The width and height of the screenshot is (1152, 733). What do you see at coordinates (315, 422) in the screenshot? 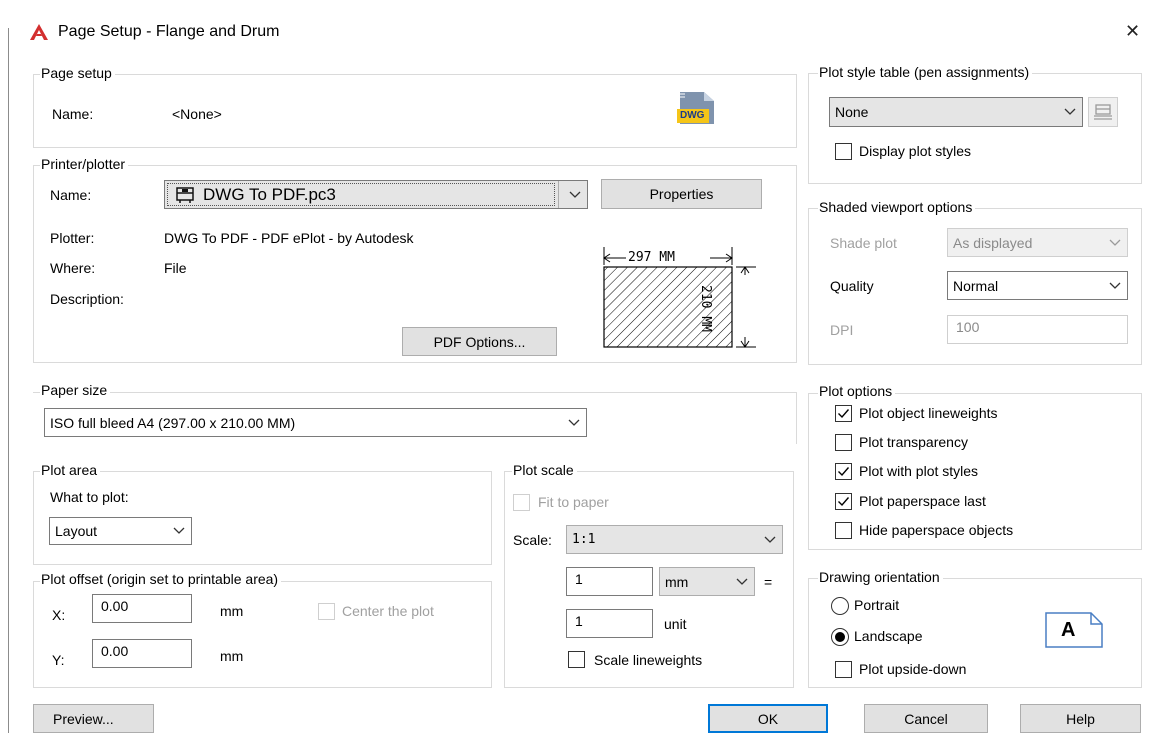
I see `paper-size-select: ISO full bleed A4 (297.00 x 210.00 MM)` at bounding box center [315, 422].